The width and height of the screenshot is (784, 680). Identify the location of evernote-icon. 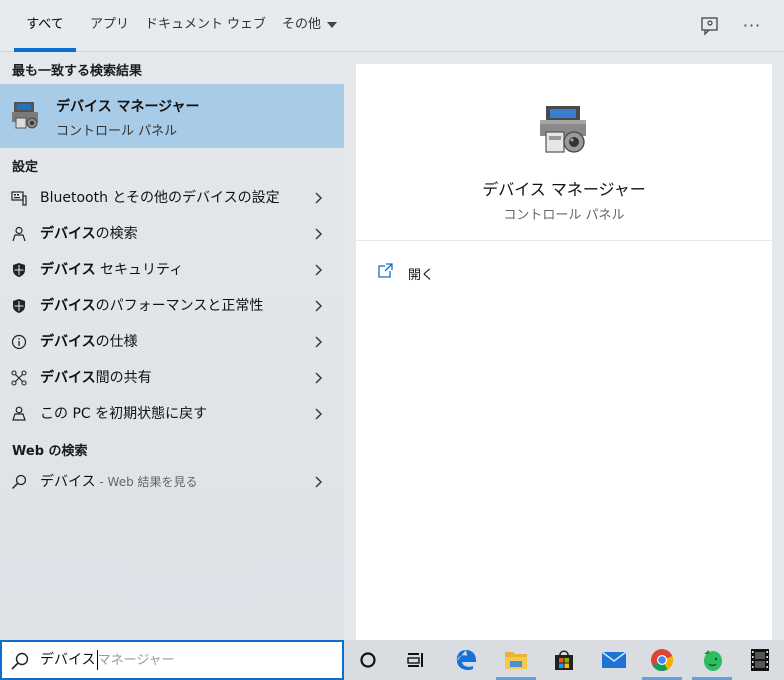
(712, 660).